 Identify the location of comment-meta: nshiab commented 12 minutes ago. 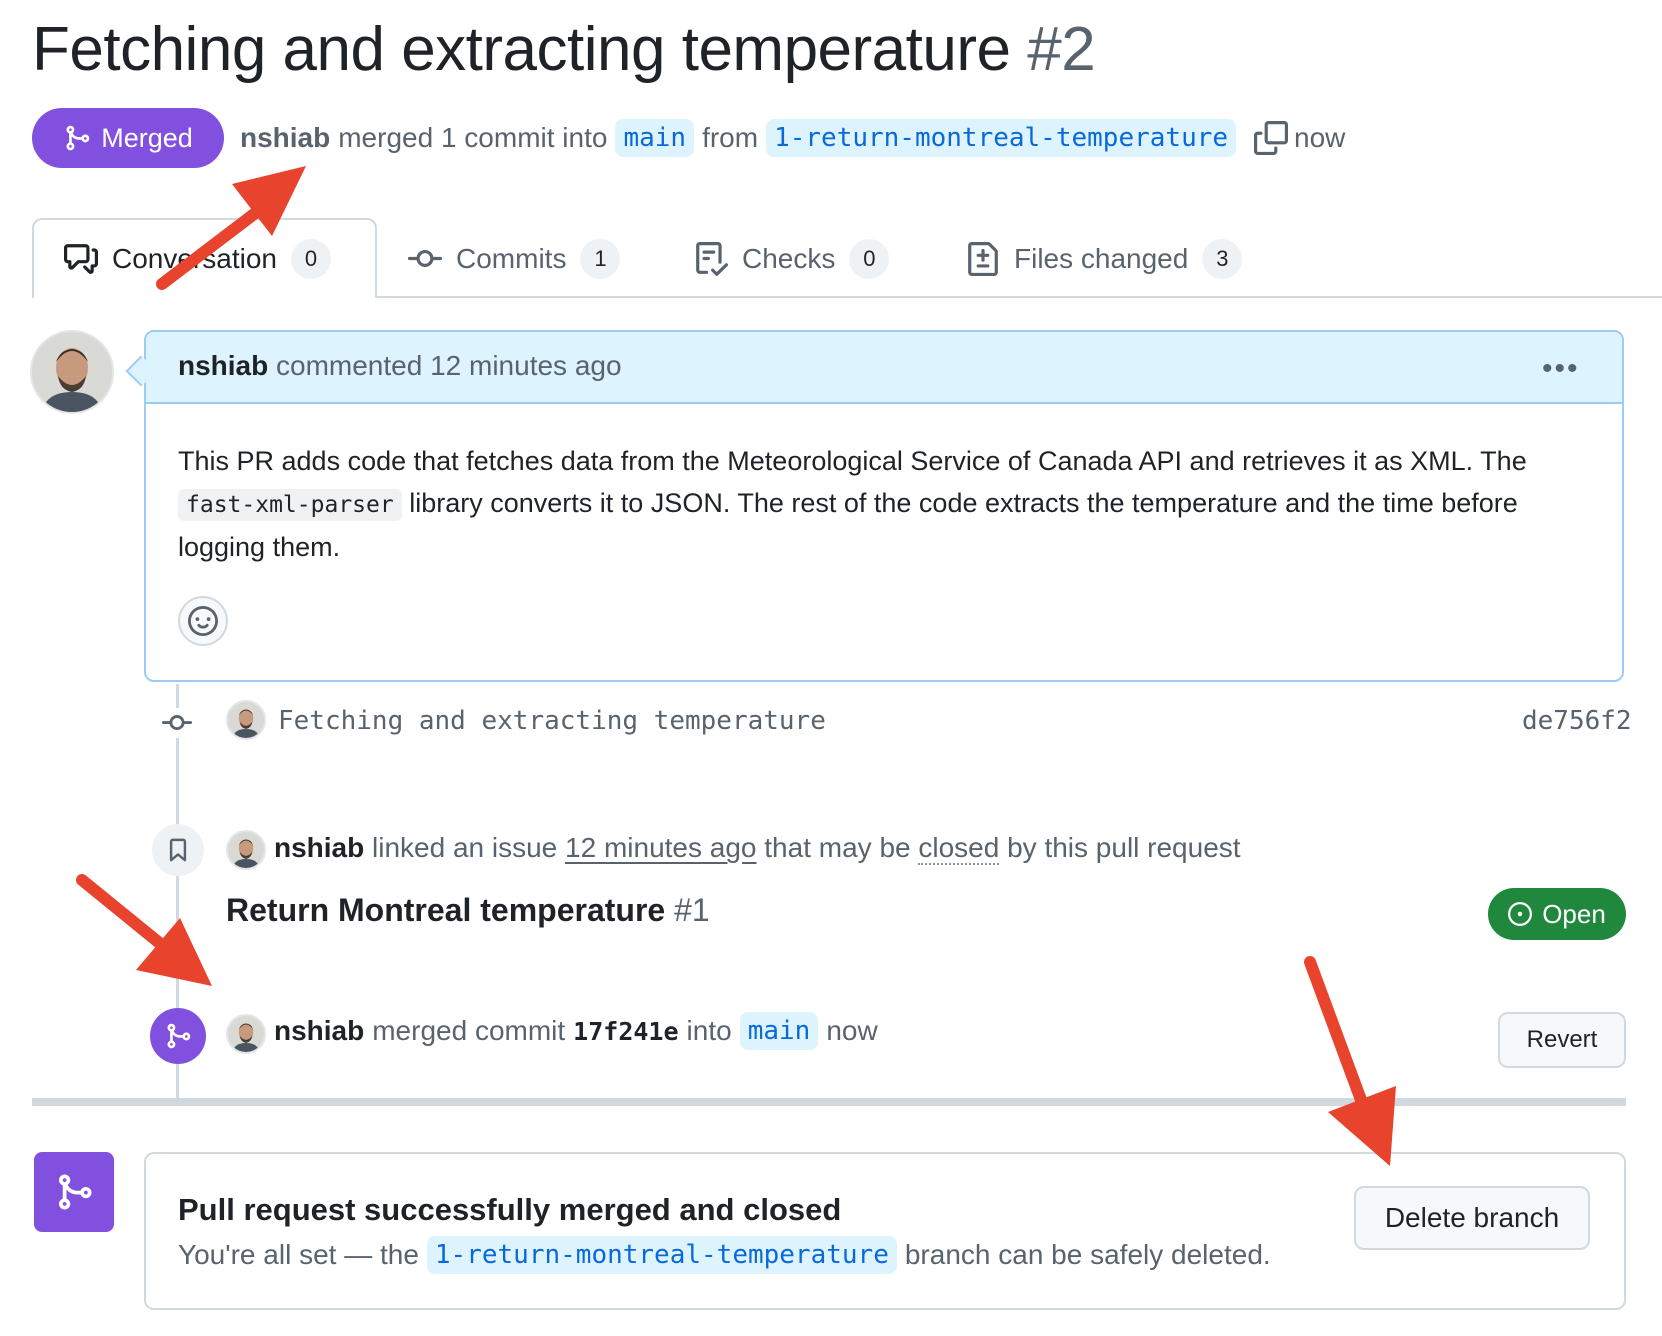
(400, 366).